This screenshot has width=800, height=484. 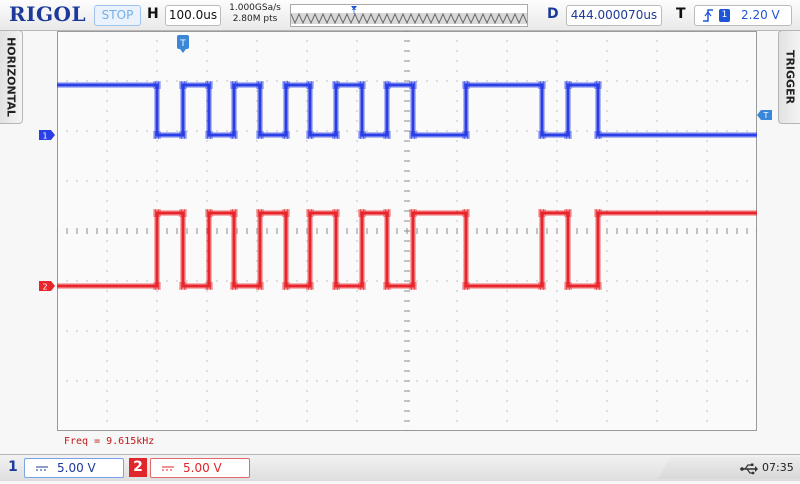 What do you see at coordinates (400, 467) in the screenshot?
I see `bottom-channel-bar: 1 5.00 V 2 5.00 V 07:35` at bounding box center [400, 467].